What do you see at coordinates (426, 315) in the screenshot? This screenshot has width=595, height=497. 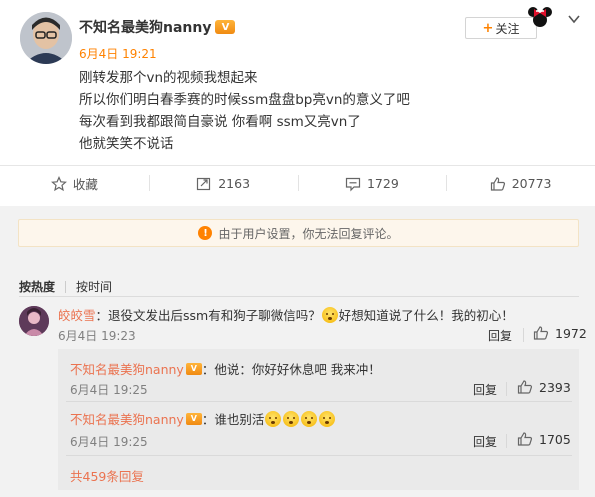 I see `comment-text-part: 好想知道说了什么！我的初心！` at bounding box center [426, 315].